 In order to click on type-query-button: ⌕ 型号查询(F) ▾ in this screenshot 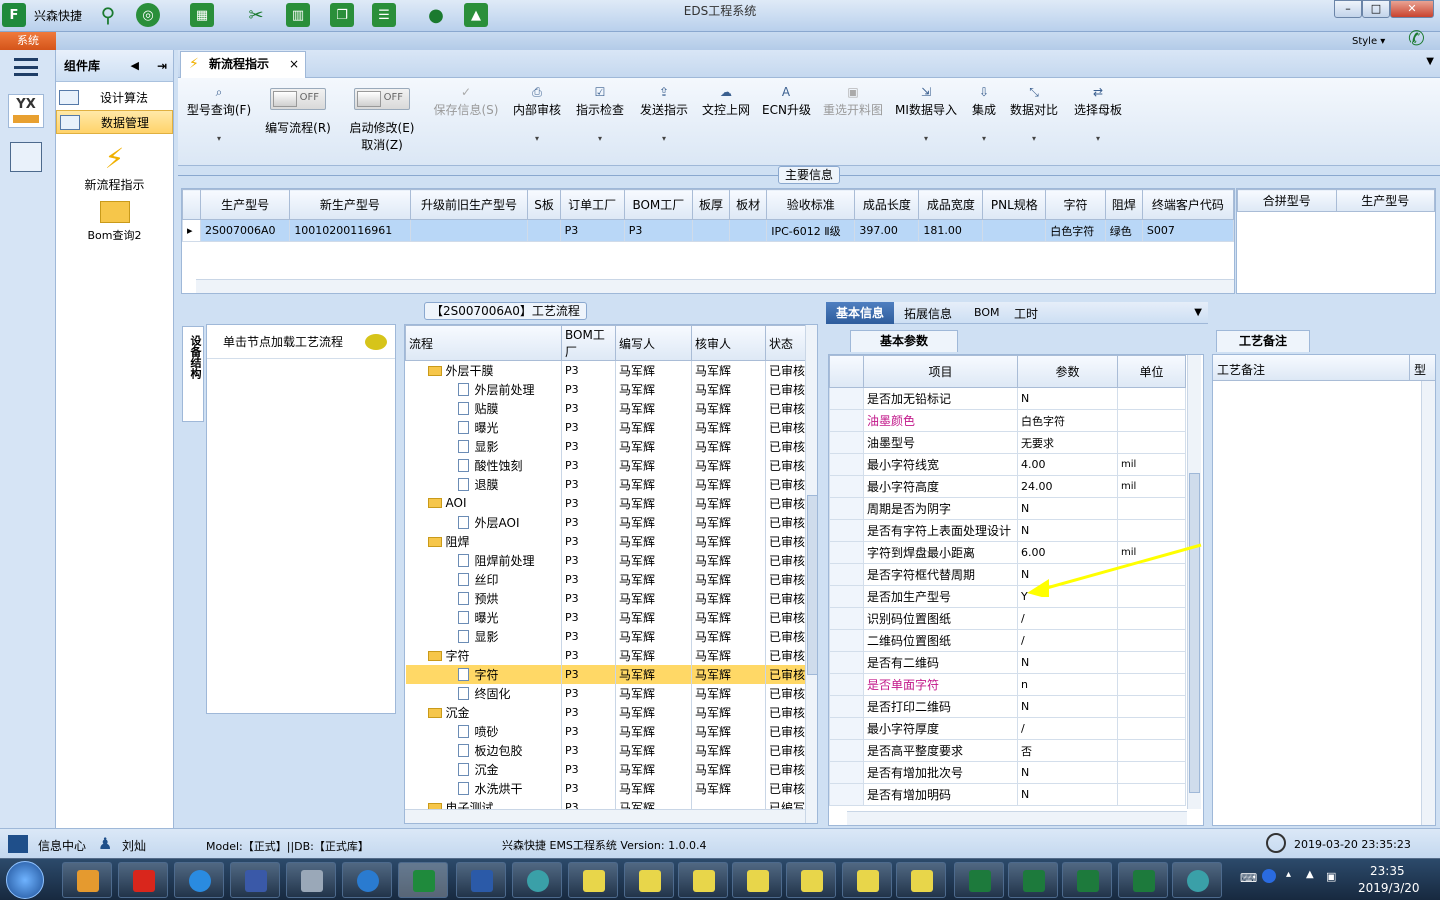, I will do `click(219, 115)`.